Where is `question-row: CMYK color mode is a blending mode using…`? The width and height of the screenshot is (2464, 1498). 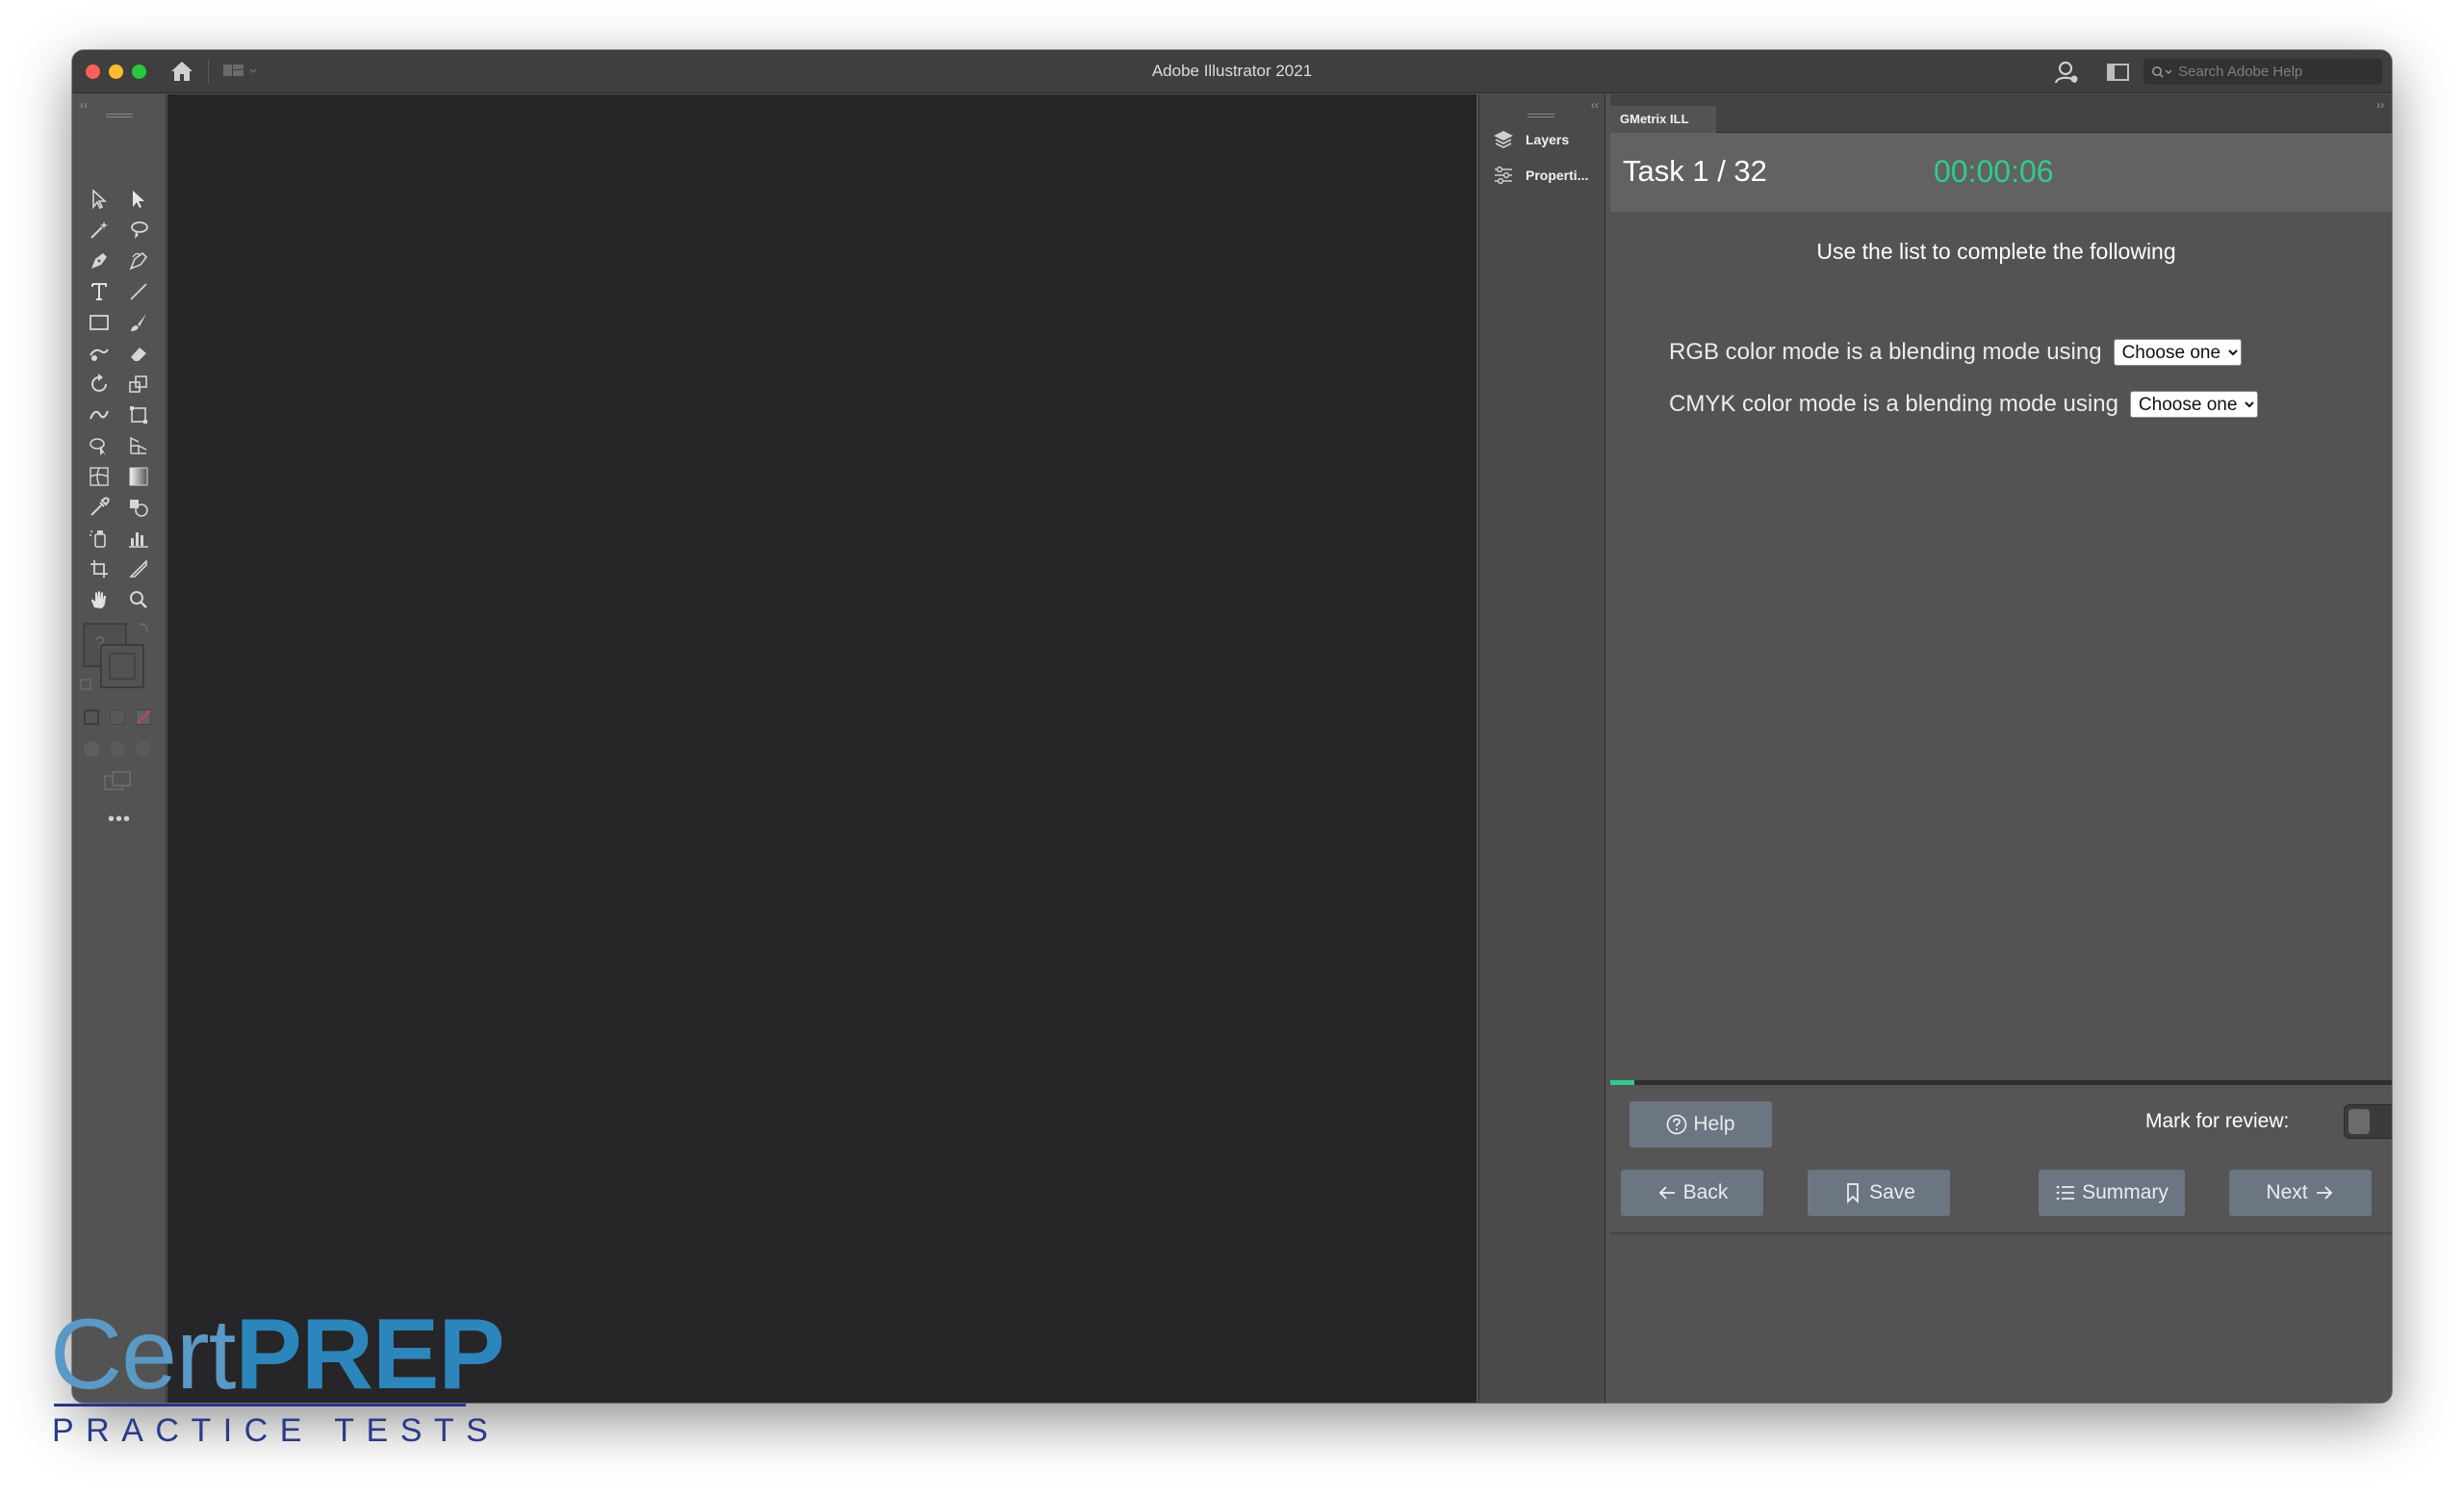 question-row: CMYK color mode is a blending mode using… is located at coordinates (1963, 404).